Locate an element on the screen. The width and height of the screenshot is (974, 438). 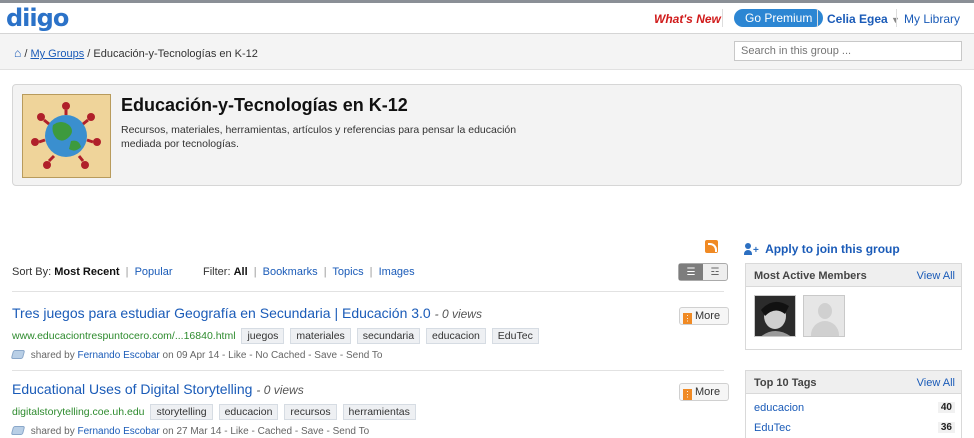
view-all-members-link: View All is located at coordinates (936, 276).